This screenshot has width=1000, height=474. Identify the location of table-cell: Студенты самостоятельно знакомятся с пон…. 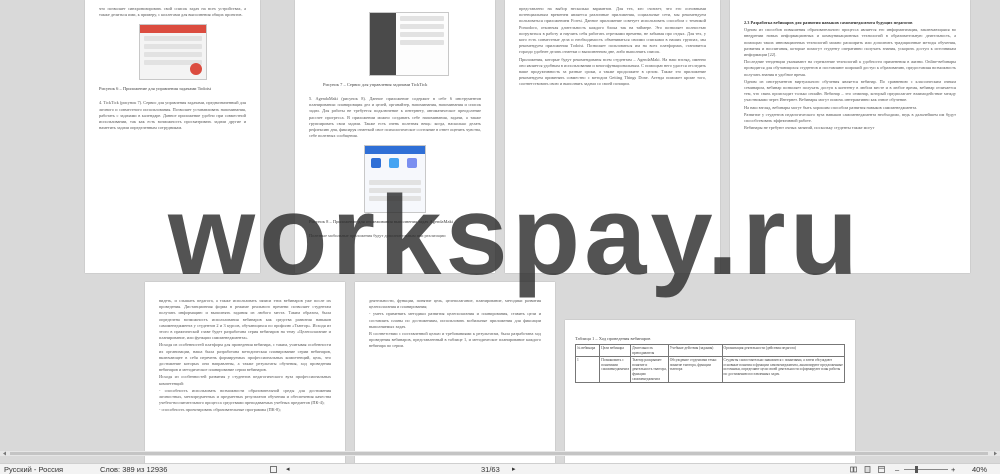
(783, 370).